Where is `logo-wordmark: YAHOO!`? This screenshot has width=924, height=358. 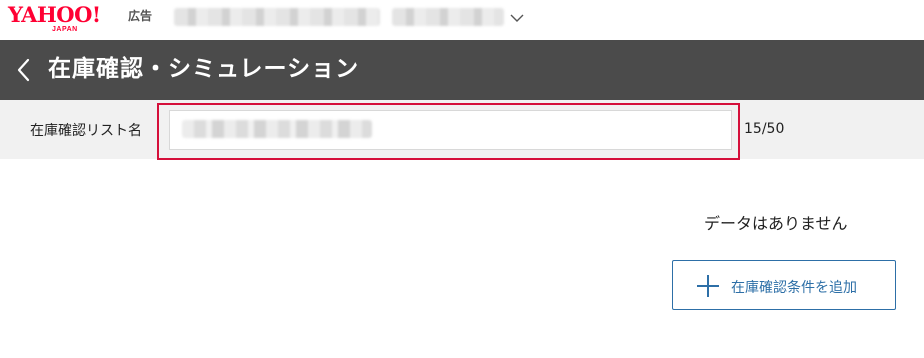 logo-wordmark: YAHOO! is located at coordinates (54, 14).